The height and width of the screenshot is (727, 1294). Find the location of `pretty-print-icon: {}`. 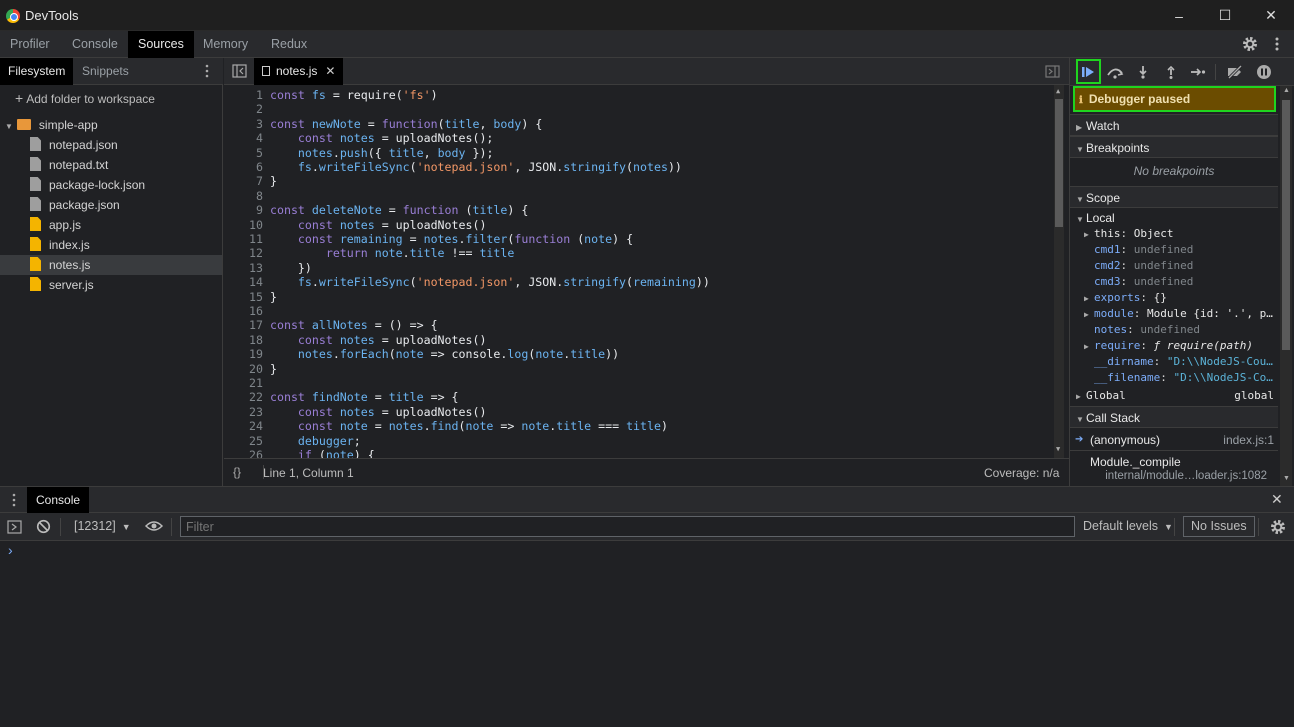

pretty-print-icon: {} is located at coordinates (237, 472).